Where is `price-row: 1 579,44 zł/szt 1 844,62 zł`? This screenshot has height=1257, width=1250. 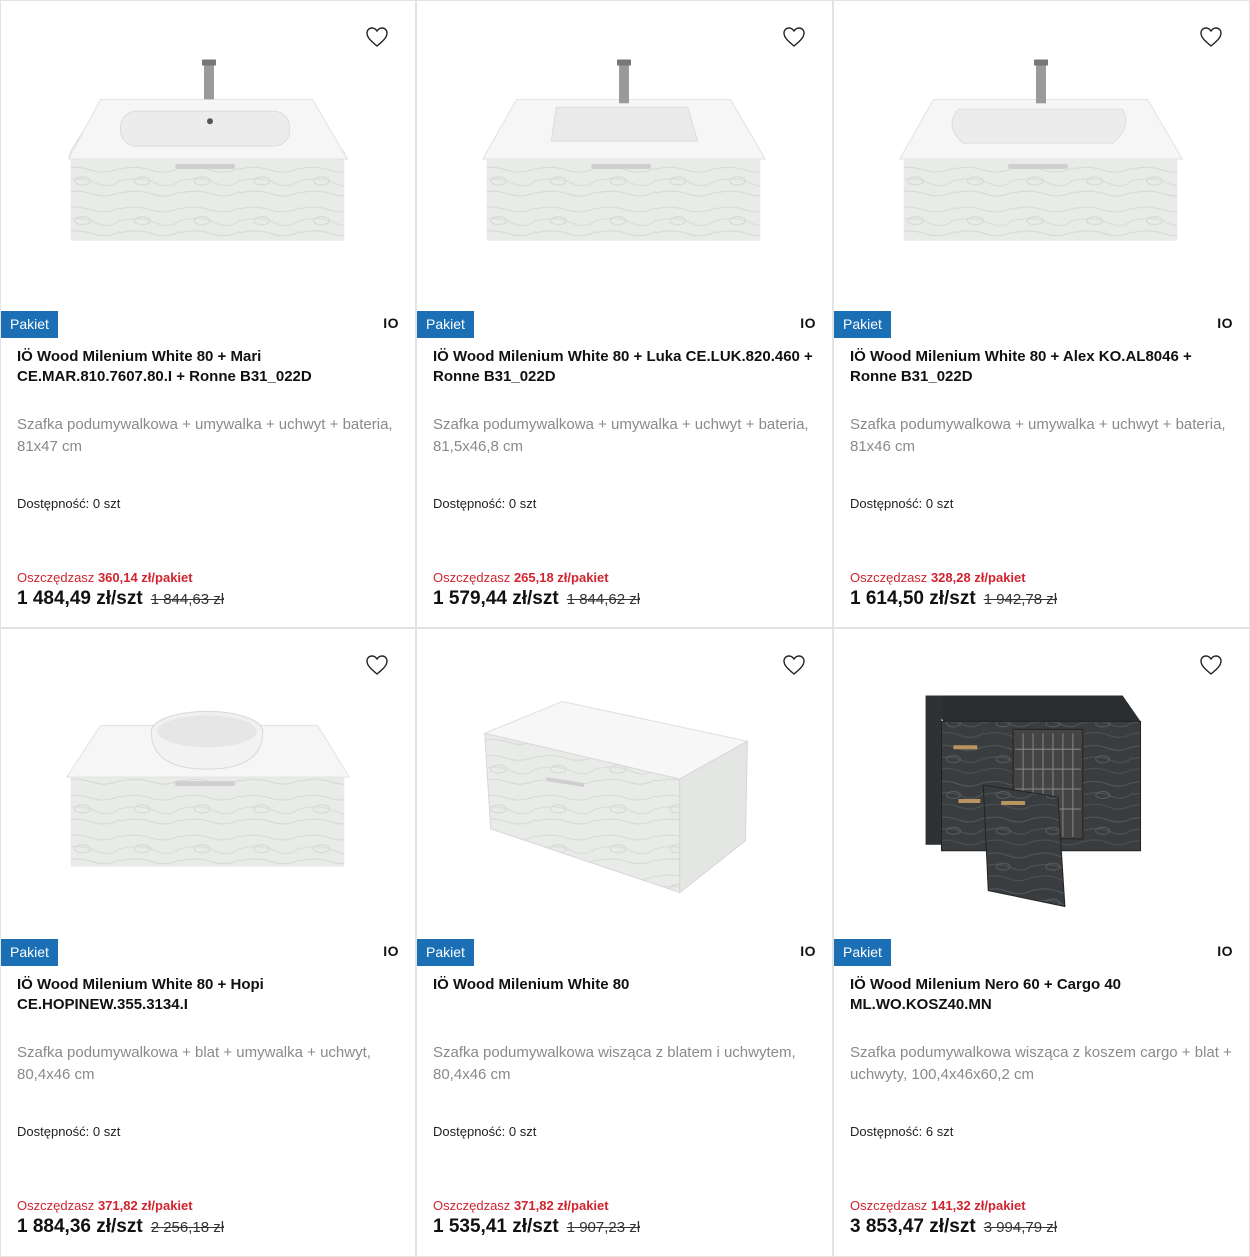 price-row: 1 579,44 zł/szt 1 844,62 zł is located at coordinates (536, 599).